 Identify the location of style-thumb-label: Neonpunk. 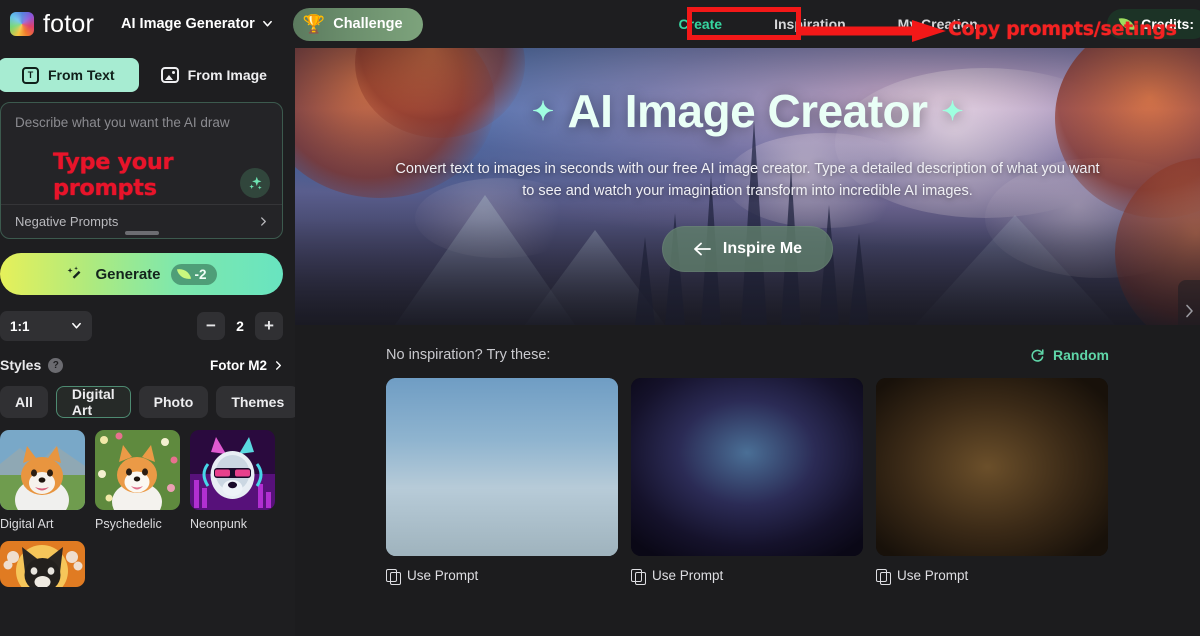
(218, 524).